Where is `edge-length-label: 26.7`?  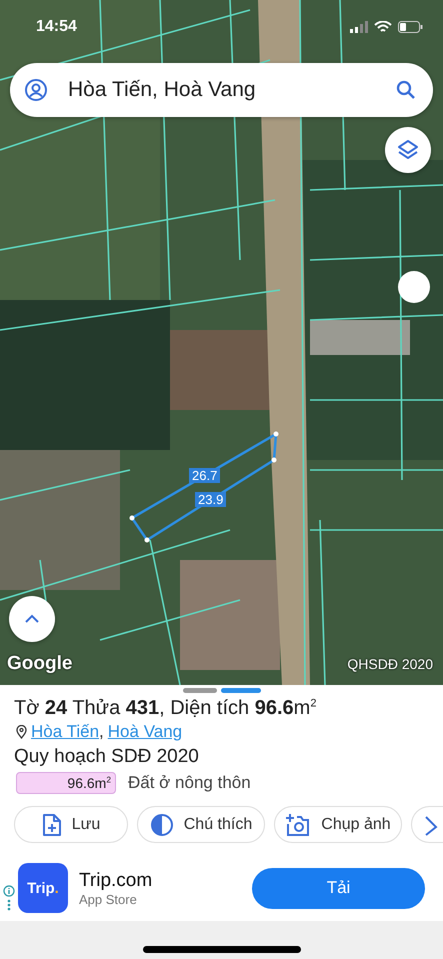 edge-length-label: 26.7 is located at coordinates (204, 475).